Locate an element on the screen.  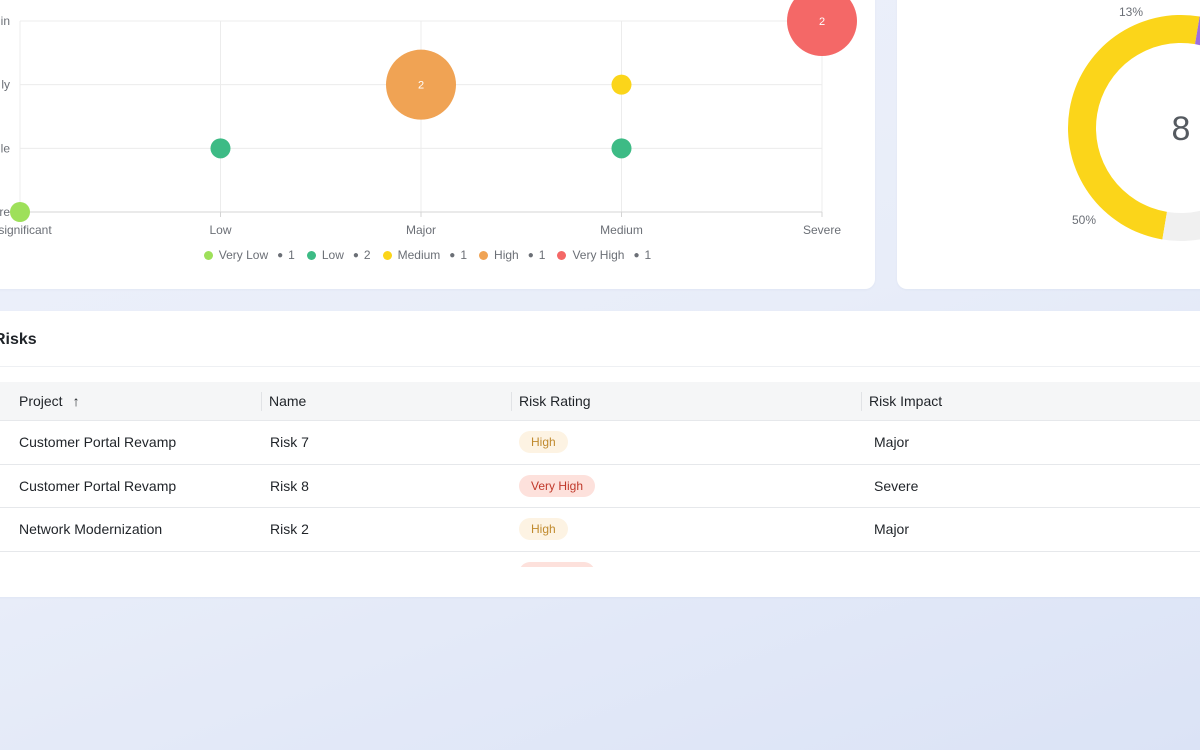
cell-project: Network Modernization is located at coordinates (130, 529).